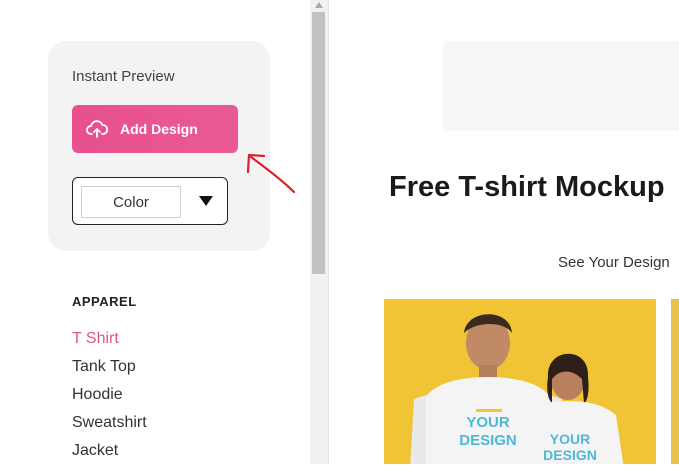  What do you see at coordinates (318, 143) in the screenshot?
I see `scroll-thumb` at bounding box center [318, 143].